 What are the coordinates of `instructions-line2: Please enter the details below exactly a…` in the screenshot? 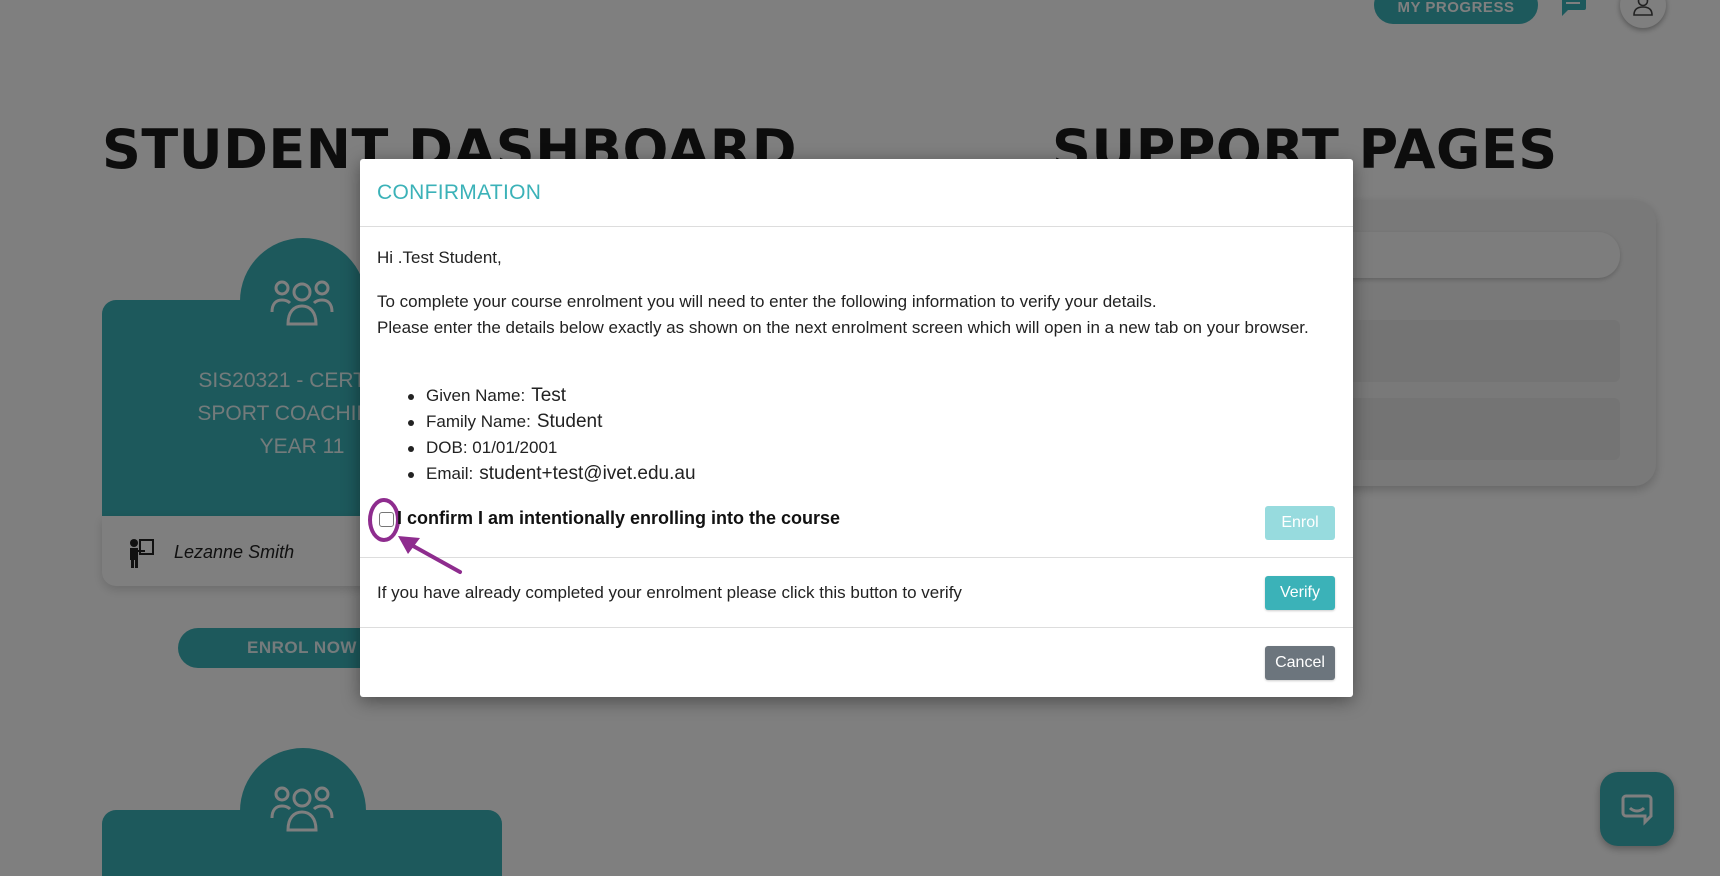 It's located at (843, 327).